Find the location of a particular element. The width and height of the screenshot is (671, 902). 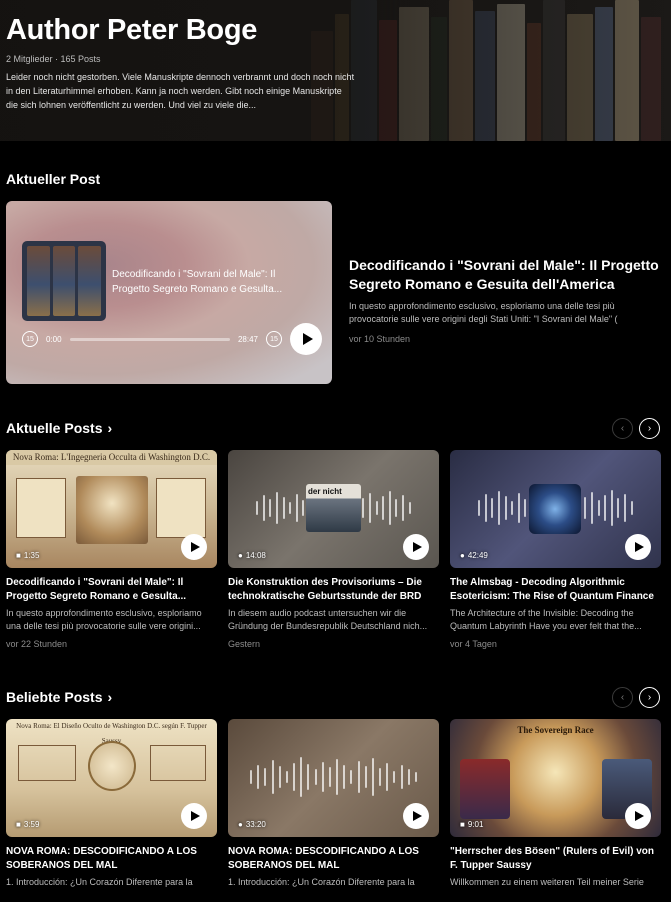

skip-forward-15-icon: 15 is located at coordinates (274, 339).